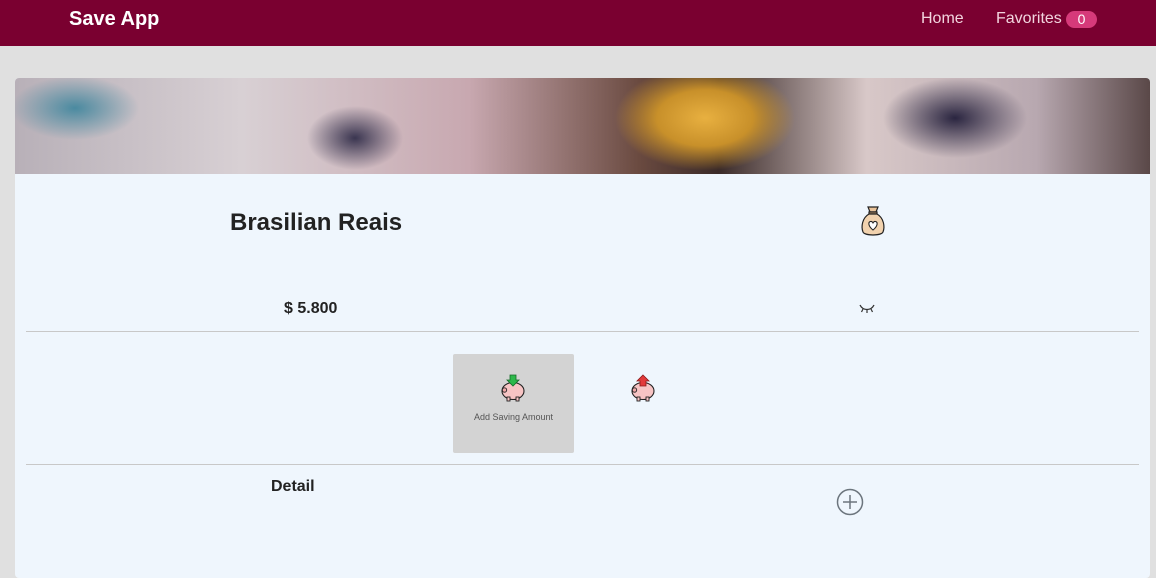  What do you see at coordinates (316, 222) in the screenshot?
I see `currency-title: Brasilian Reais` at bounding box center [316, 222].